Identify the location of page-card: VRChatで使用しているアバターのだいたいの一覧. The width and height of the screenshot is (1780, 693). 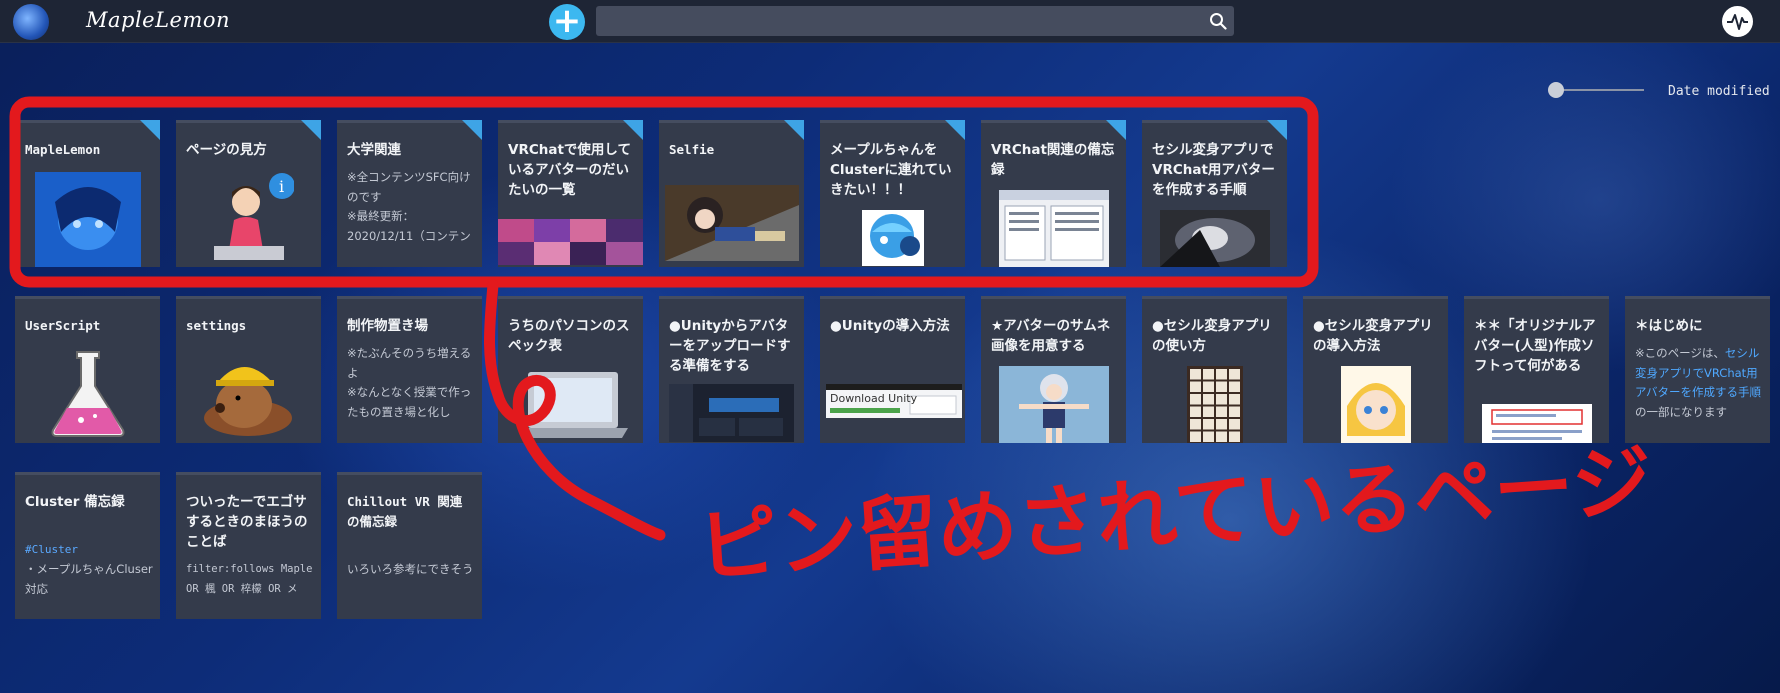
(570, 193).